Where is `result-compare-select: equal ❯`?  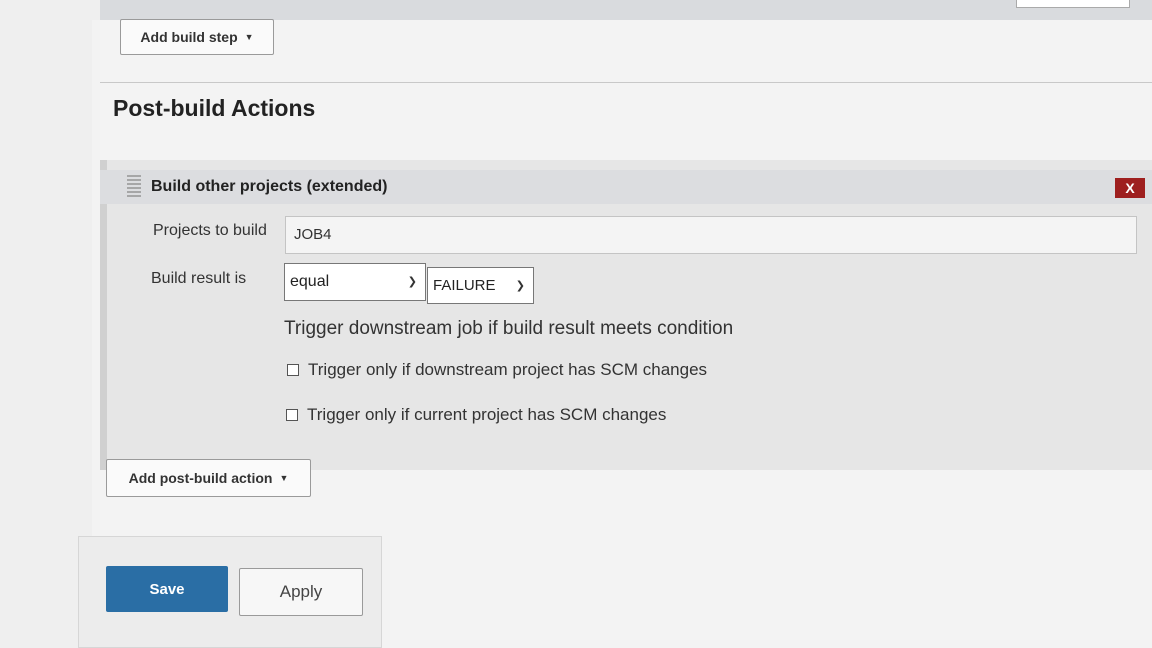
result-compare-select: equal ❯ is located at coordinates (355, 282).